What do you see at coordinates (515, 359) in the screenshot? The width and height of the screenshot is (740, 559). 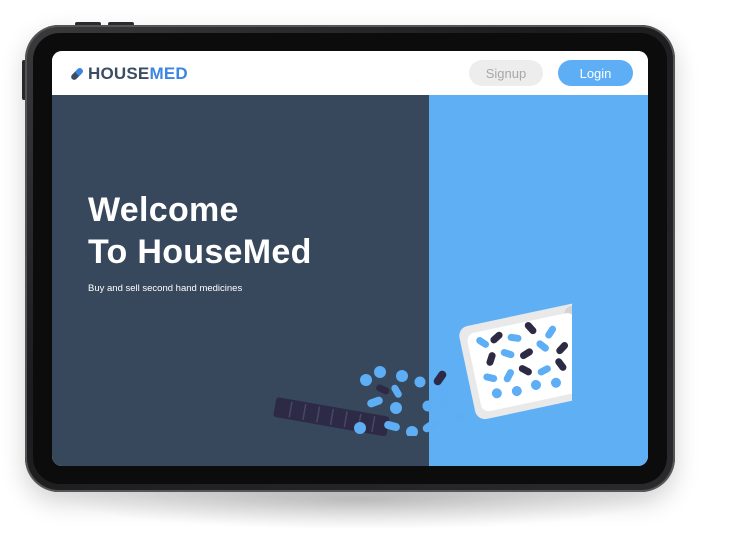 I see `pill-bottle` at bounding box center [515, 359].